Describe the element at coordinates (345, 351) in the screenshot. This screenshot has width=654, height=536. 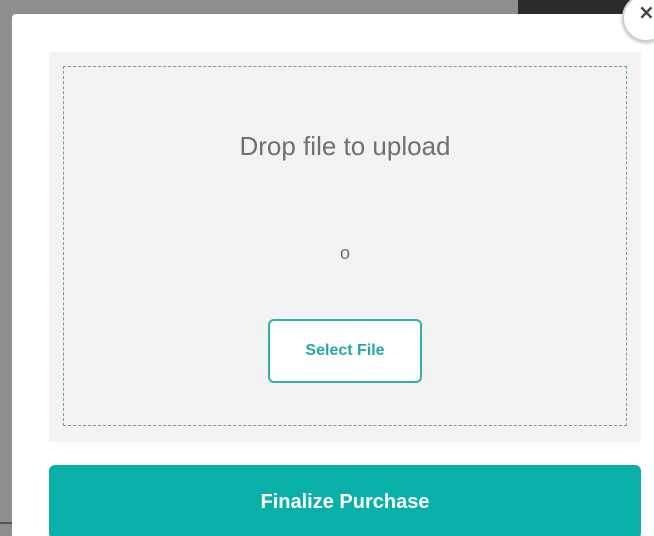
I see `select-file-button: Select File` at that location.